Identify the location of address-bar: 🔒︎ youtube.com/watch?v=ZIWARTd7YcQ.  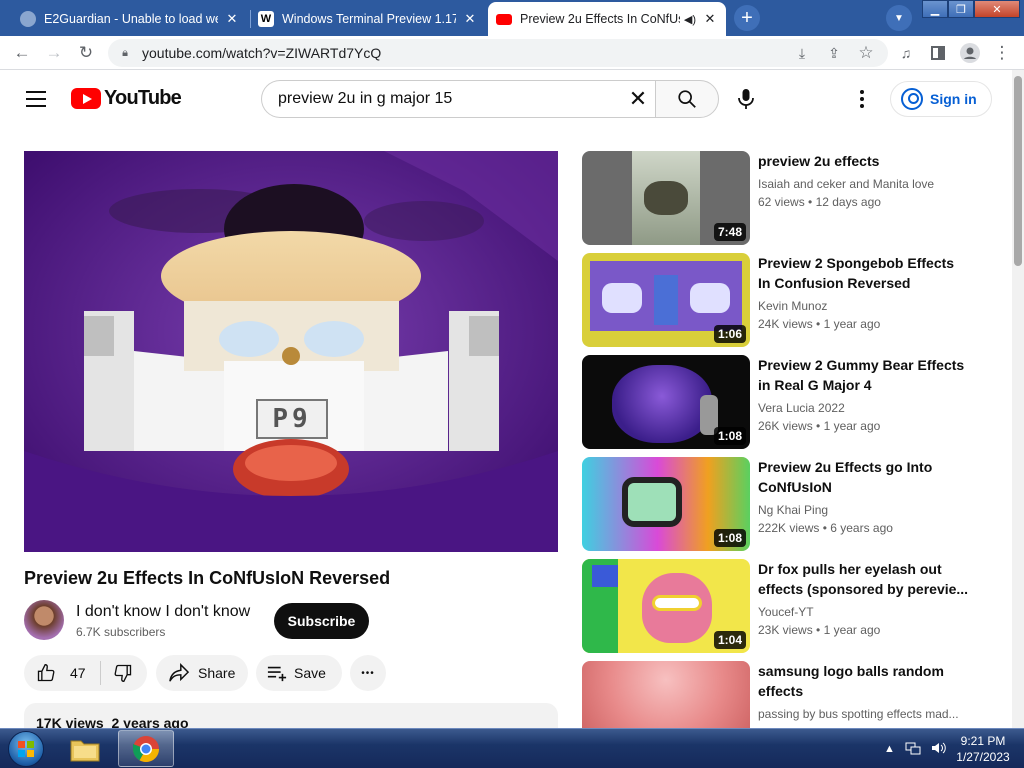
(498, 53).